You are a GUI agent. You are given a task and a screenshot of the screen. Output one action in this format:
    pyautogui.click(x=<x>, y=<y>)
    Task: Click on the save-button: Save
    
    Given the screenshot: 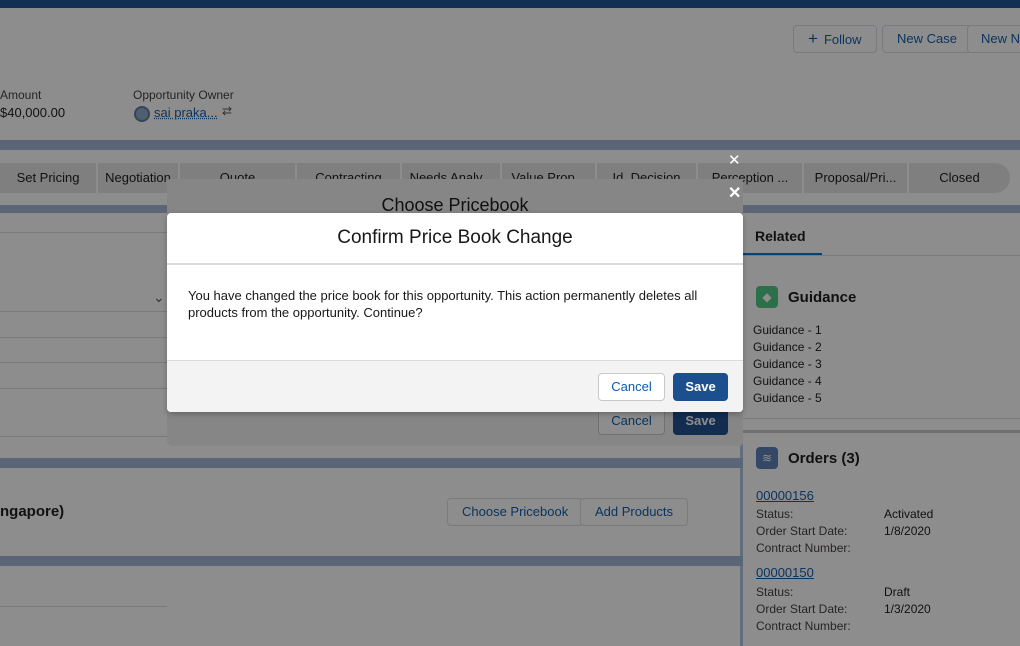 What is the action you would take?
    pyautogui.click(x=700, y=387)
    